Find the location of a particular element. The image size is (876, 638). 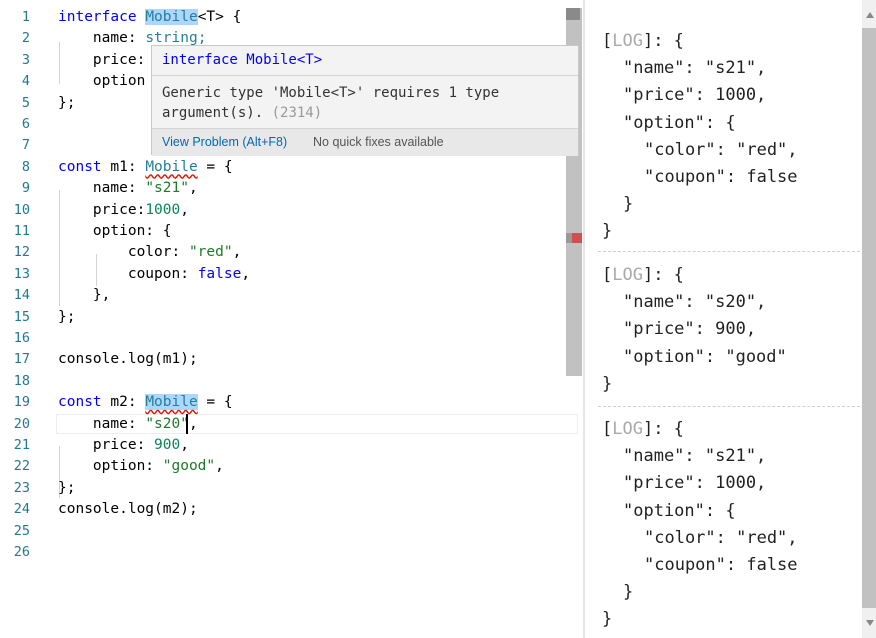

log-level-label: LOG is located at coordinates (627, 275).